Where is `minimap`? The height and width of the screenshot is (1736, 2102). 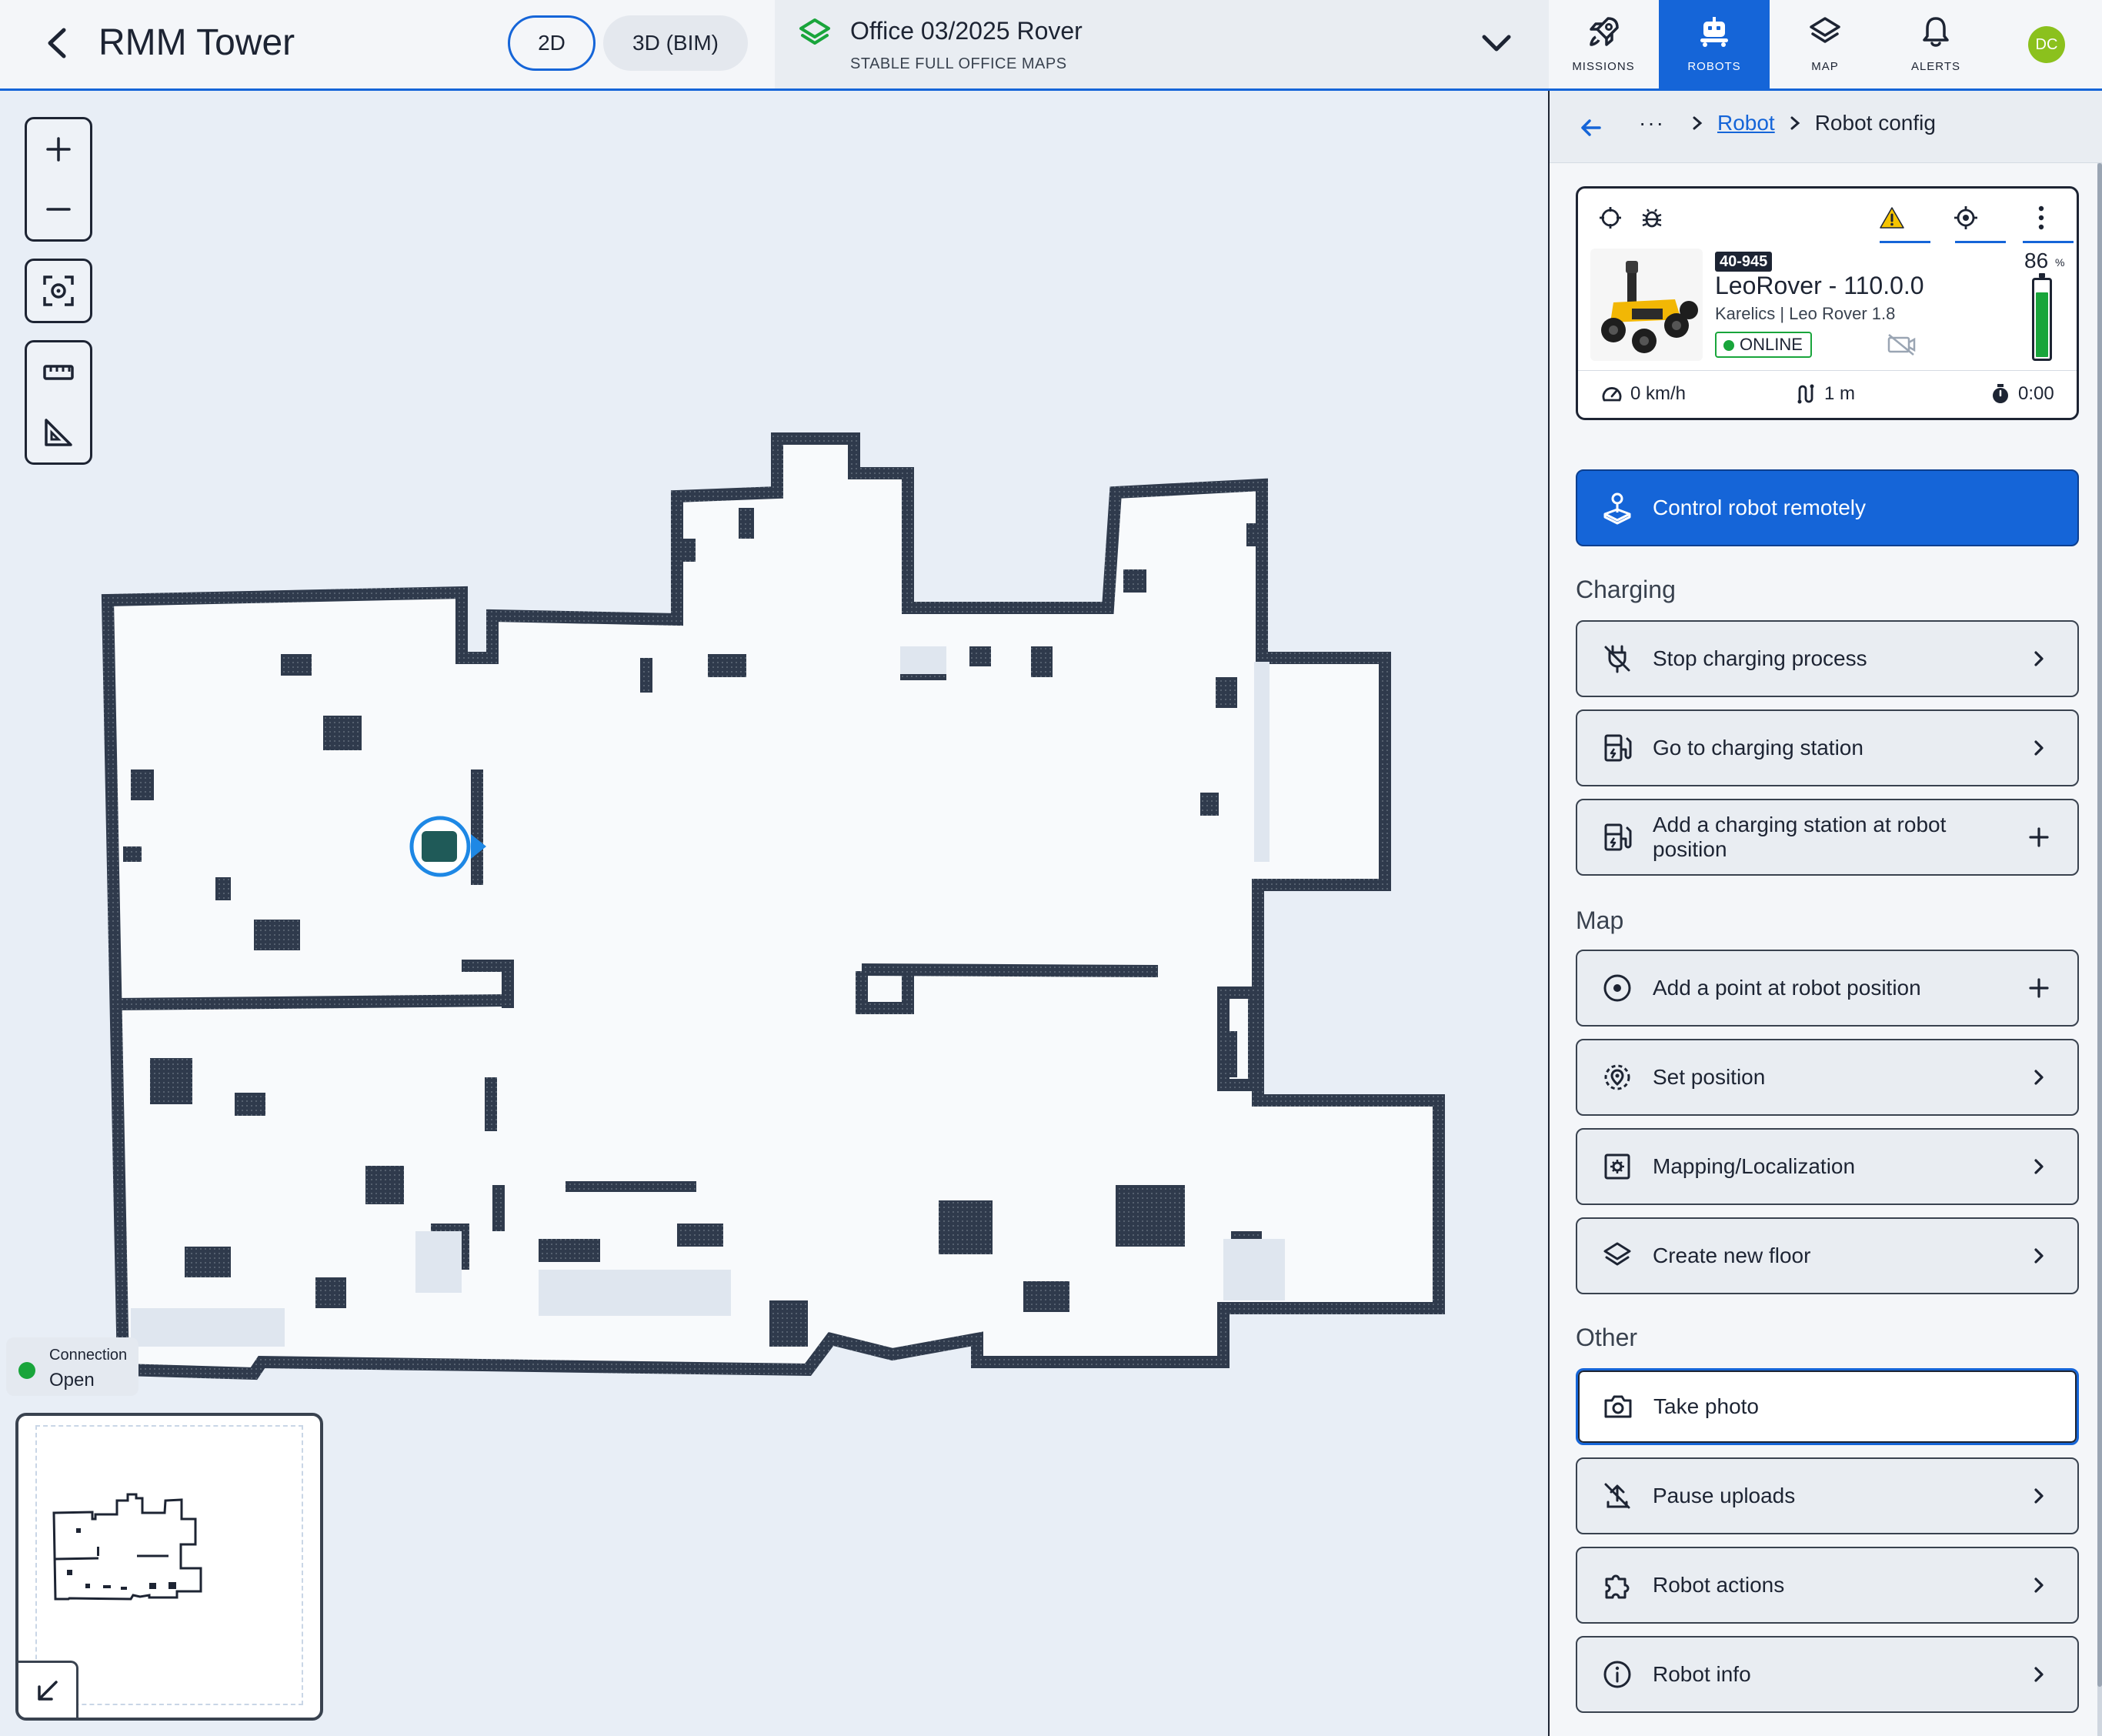 minimap is located at coordinates (169, 1567).